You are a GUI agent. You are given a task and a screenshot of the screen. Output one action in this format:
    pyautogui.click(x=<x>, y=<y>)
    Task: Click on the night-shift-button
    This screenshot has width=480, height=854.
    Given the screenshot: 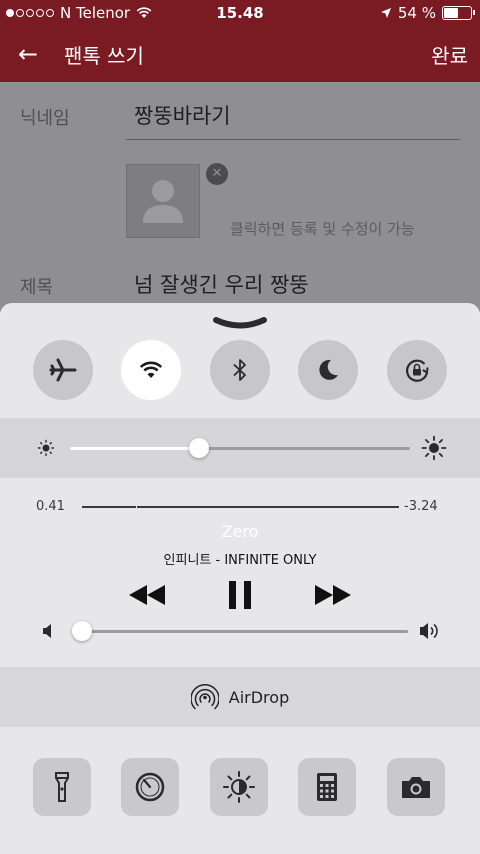 What is the action you would take?
    pyautogui.click(x=239, y=787)
    